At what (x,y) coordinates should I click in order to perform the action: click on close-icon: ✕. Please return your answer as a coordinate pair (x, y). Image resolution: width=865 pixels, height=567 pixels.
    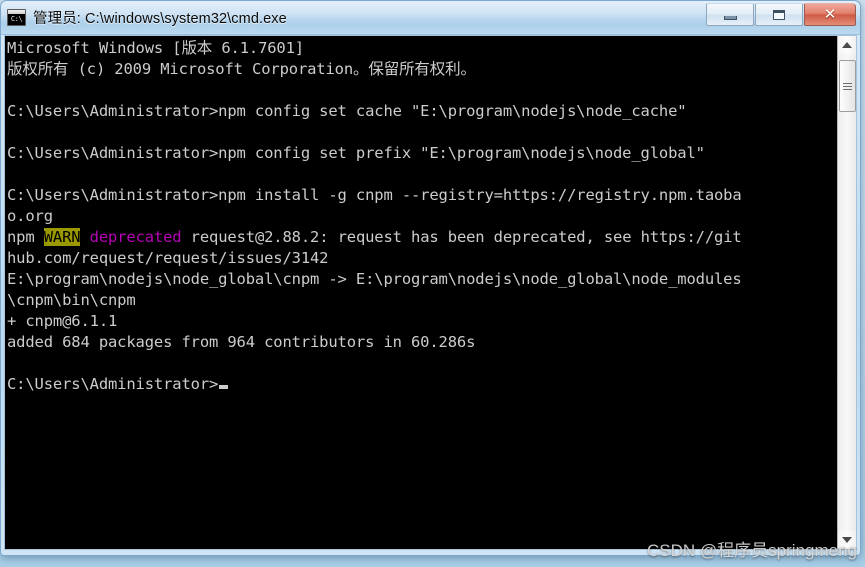
    Looking at the image, I should click on (830, 14).